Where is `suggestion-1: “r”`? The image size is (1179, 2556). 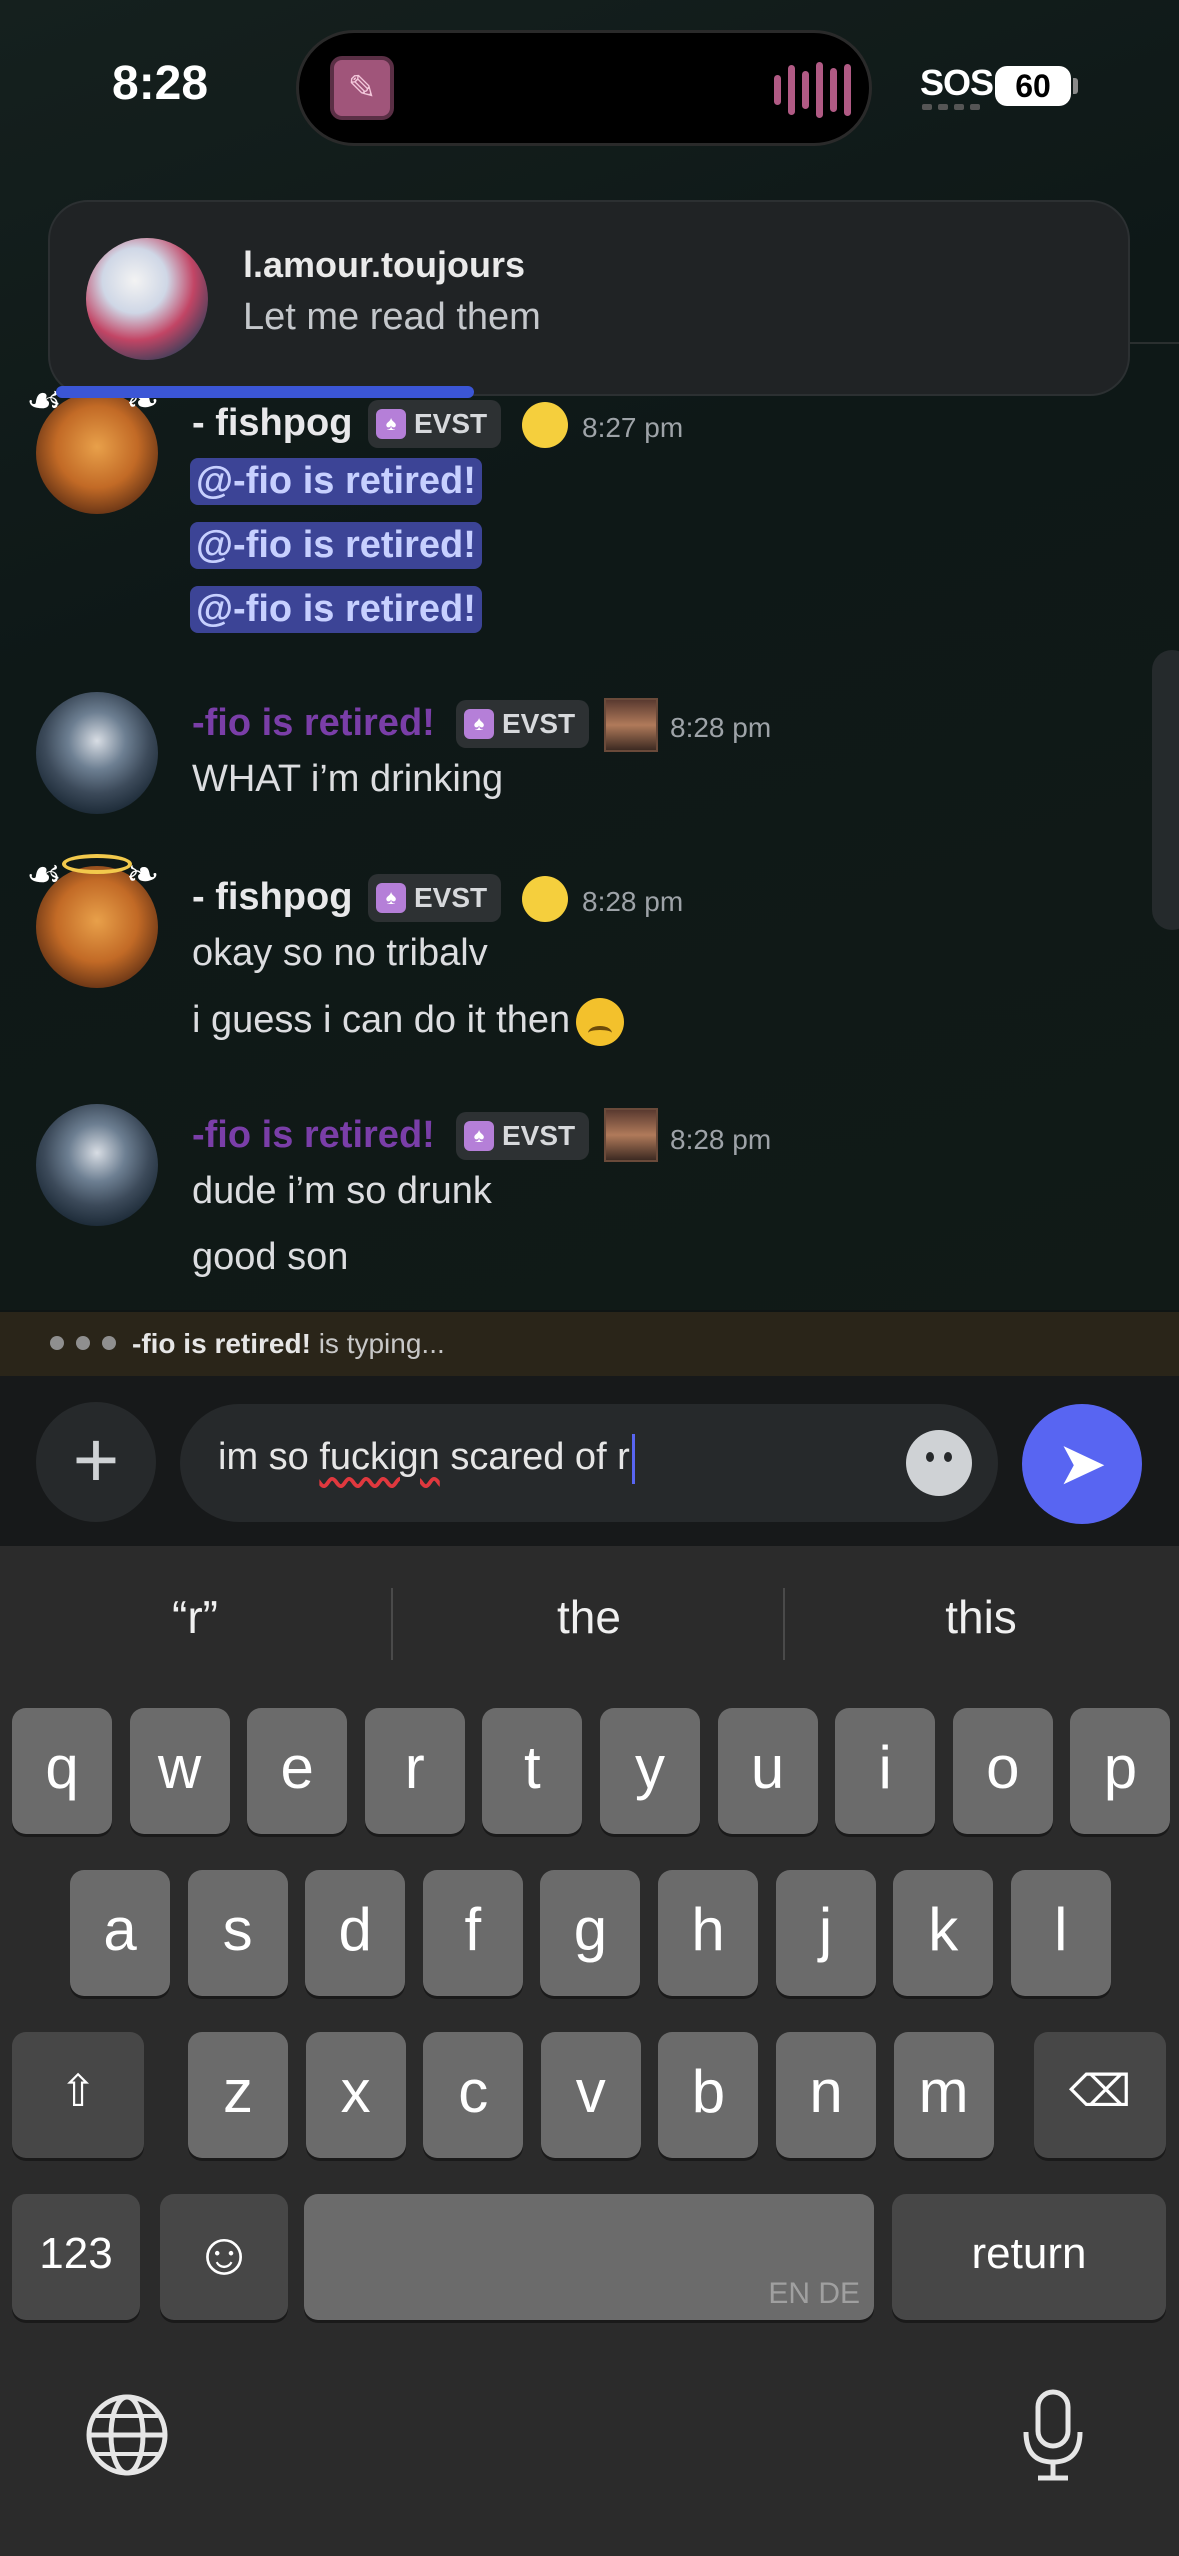 suggestion-1: “r” is located at coordinates (195, 1617).